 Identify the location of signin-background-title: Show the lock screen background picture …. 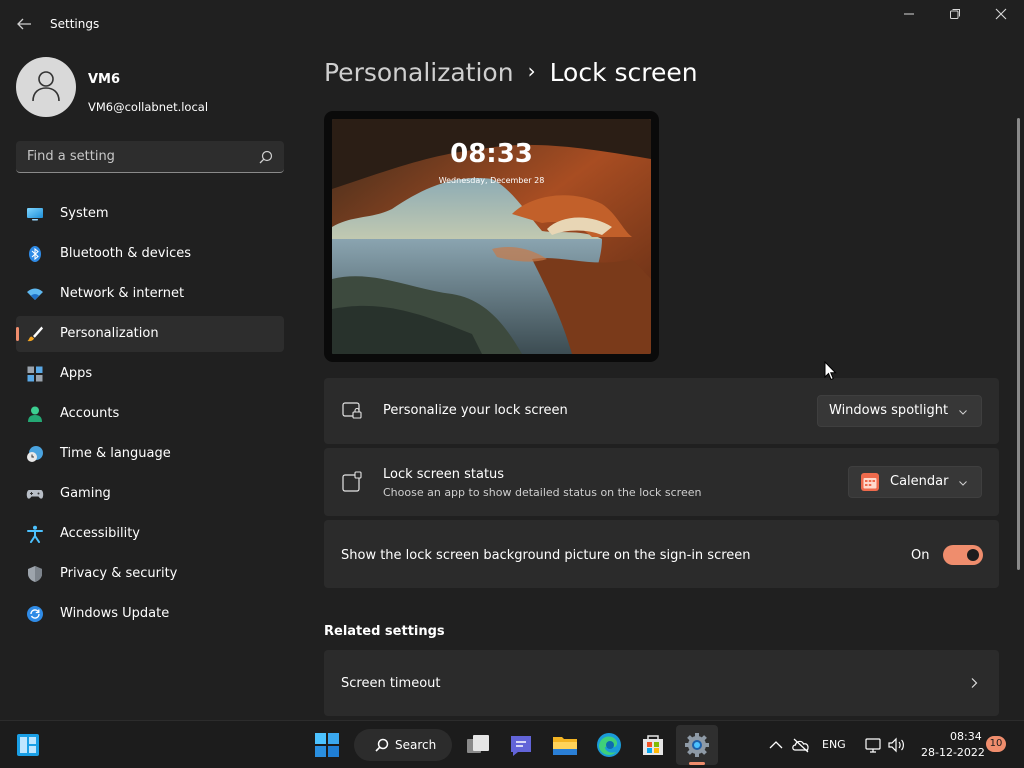
(546, 555).